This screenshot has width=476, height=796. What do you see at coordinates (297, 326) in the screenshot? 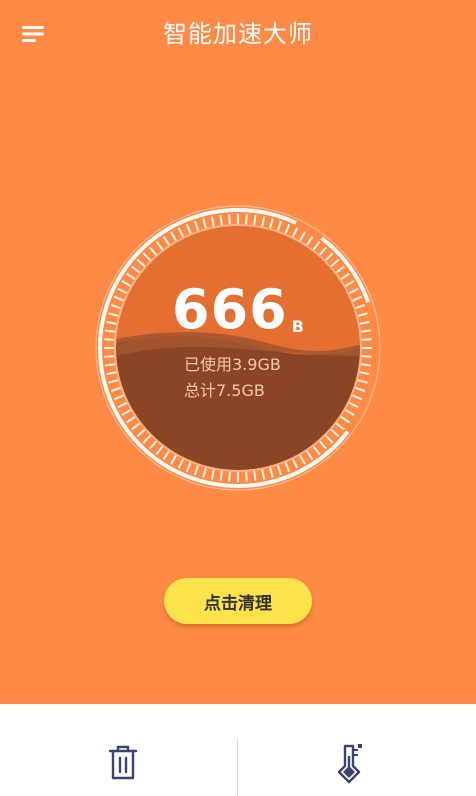
I see `junk-size-unit: B` at bounding box center [297, 326].